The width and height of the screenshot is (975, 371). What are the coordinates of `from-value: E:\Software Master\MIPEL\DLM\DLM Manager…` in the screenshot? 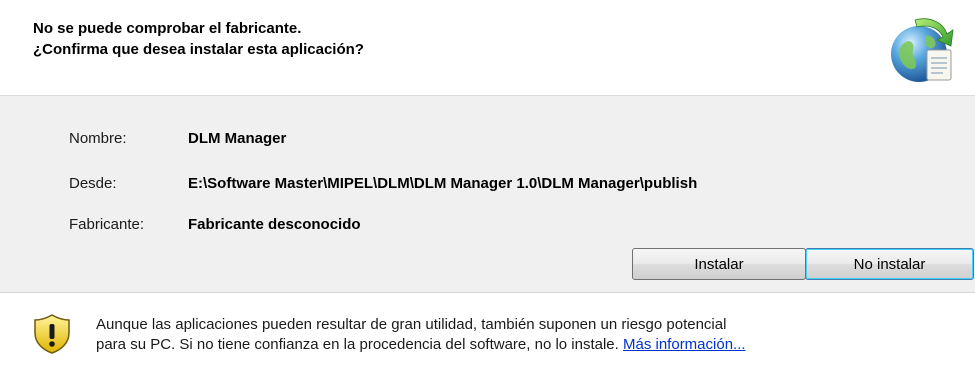 It's located at (443, 183).